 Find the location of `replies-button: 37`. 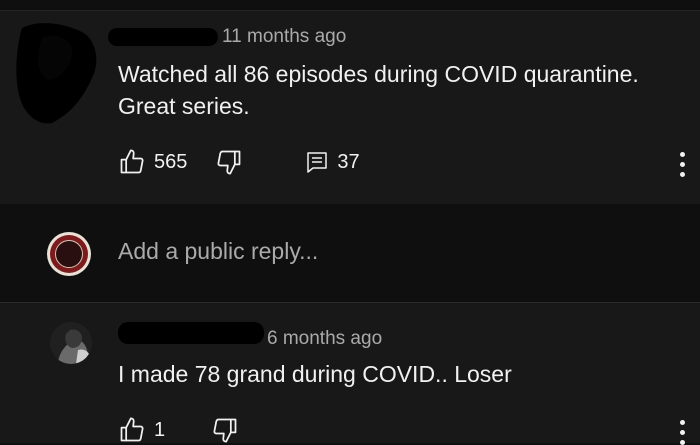

replies-button: 37 is located at coordinates (332, 162).